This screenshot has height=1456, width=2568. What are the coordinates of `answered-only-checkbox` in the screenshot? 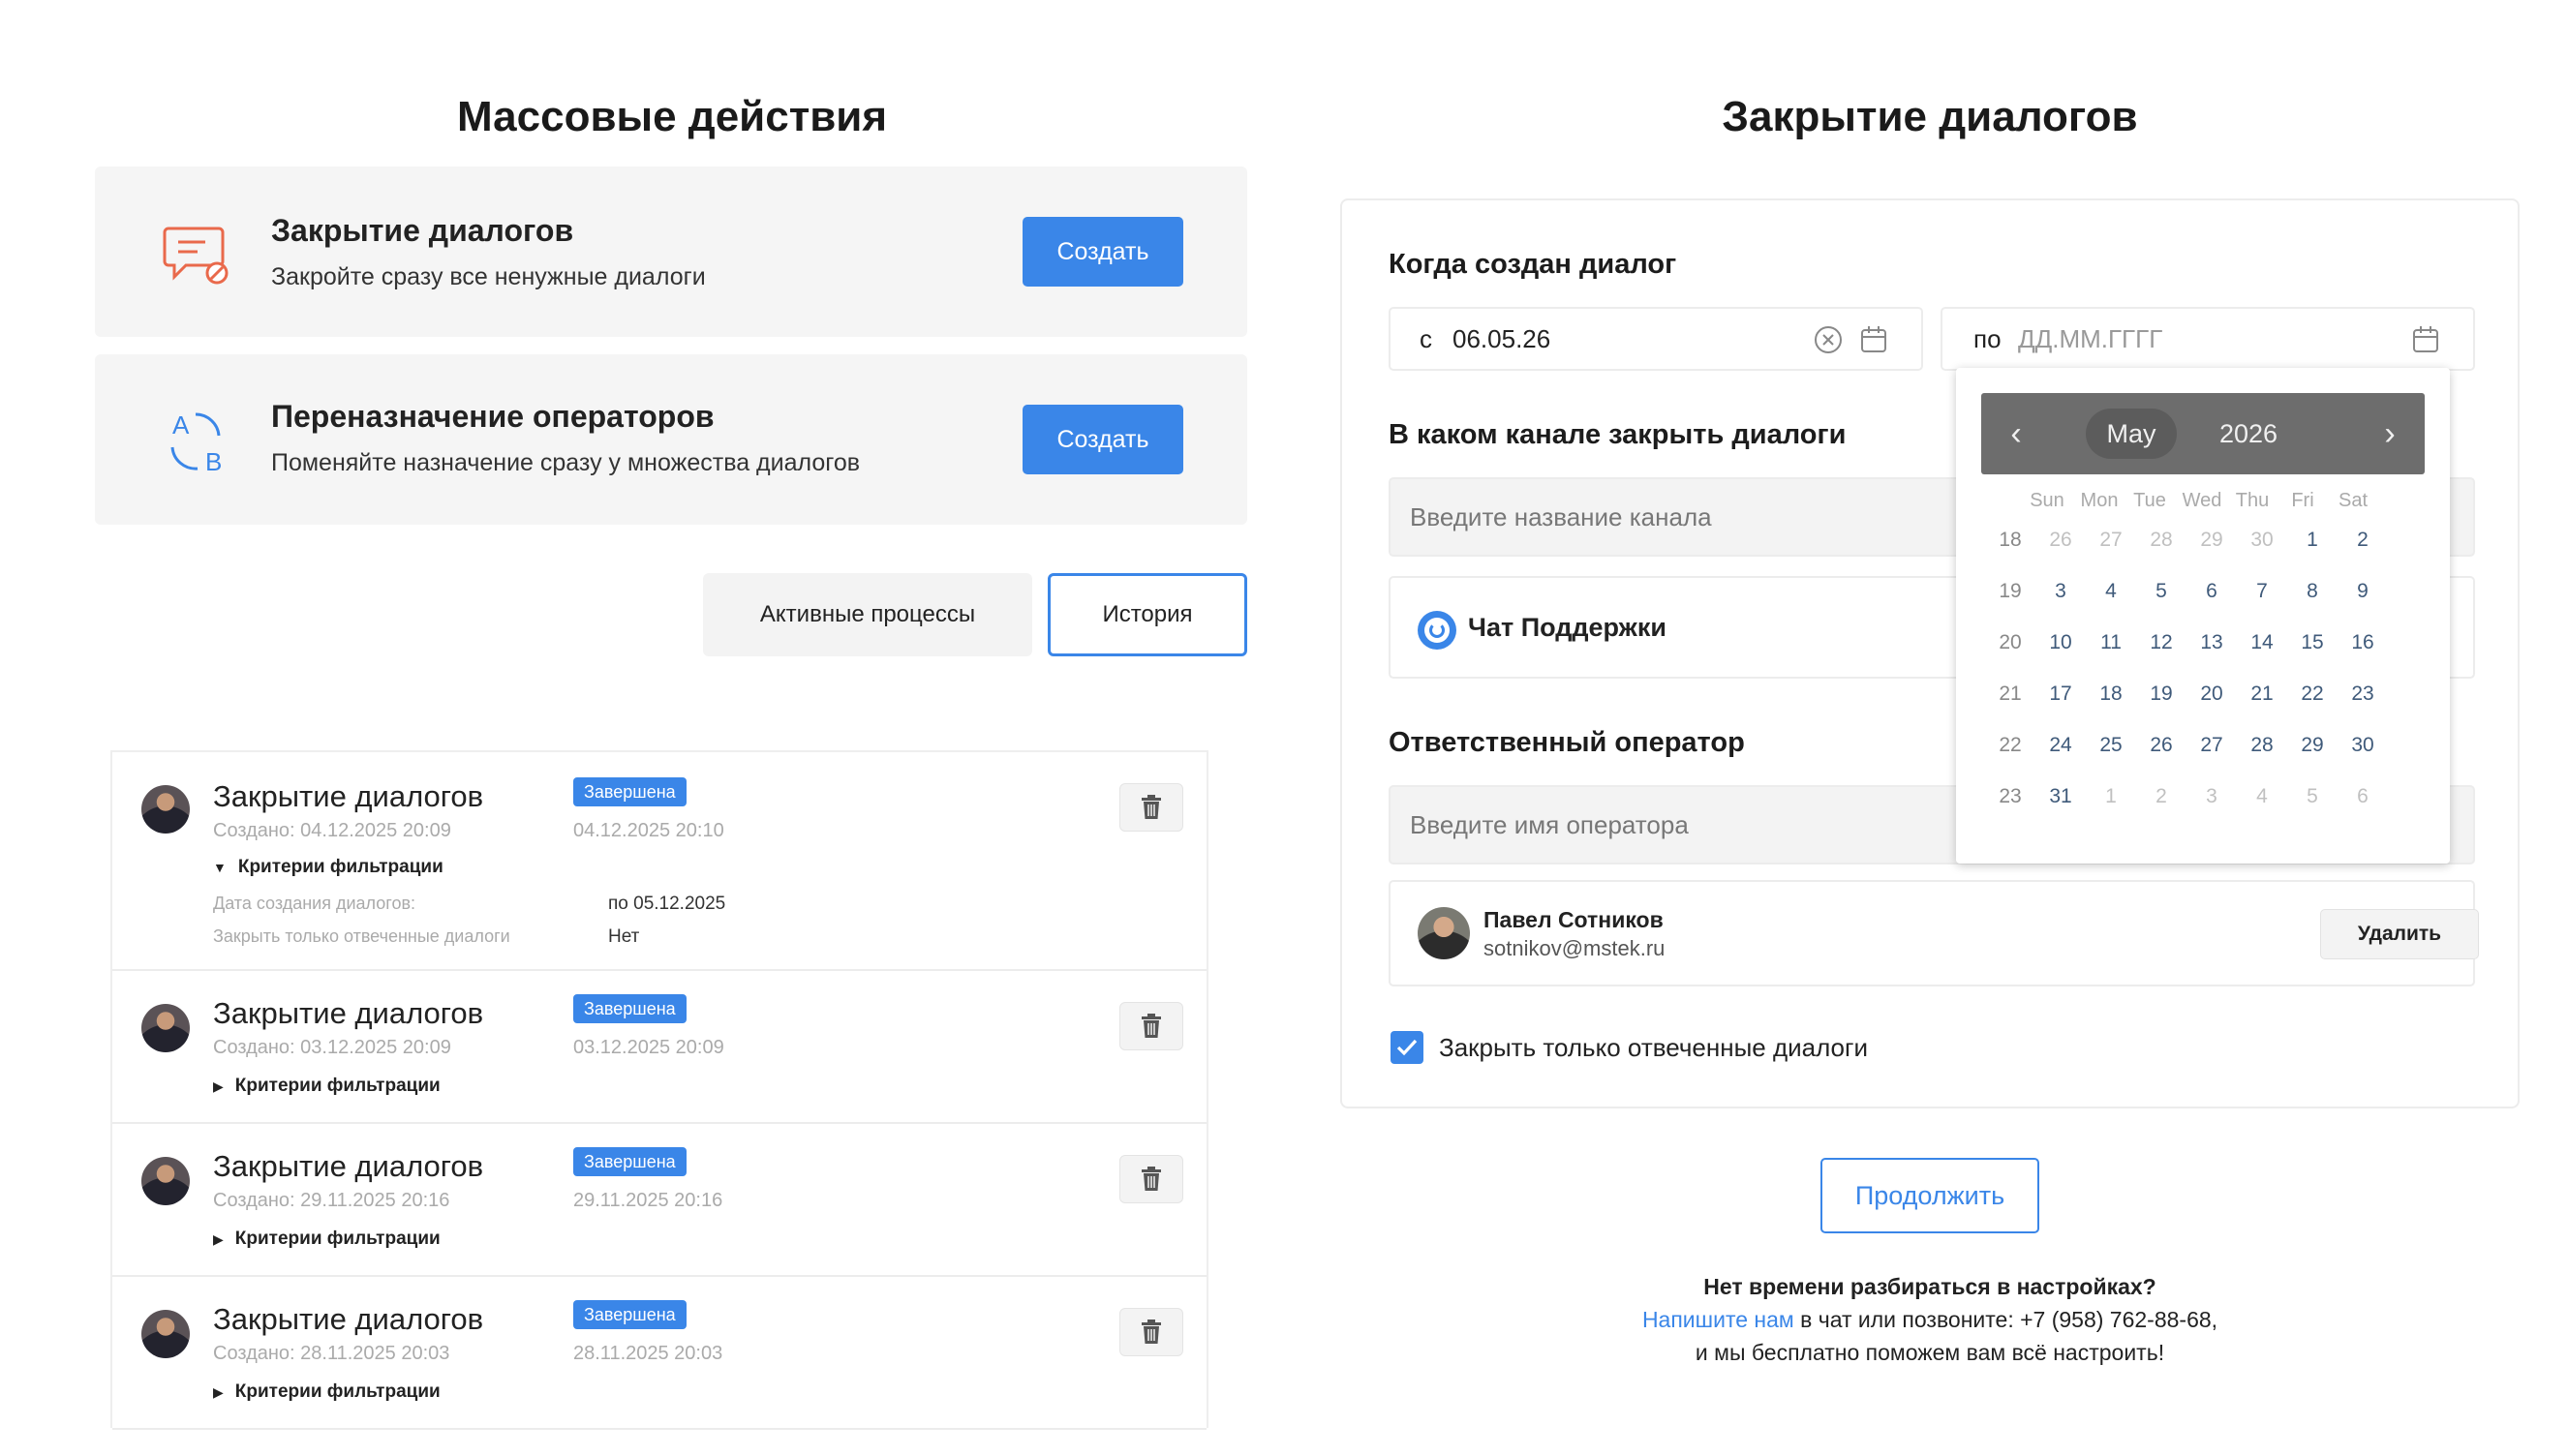 It's located at (1407, 1048).